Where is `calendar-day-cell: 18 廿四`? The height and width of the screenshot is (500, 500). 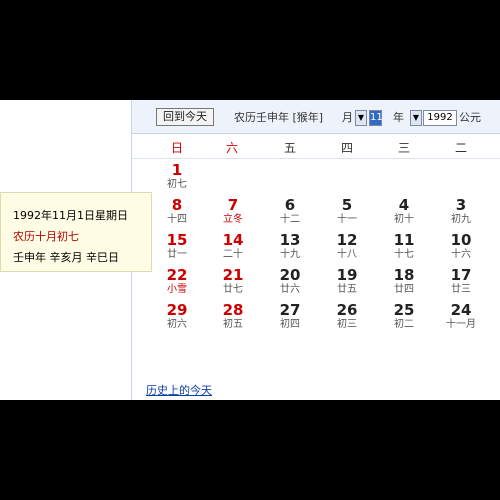
calendar-day-cell: 18 廿四 is located at coordinates (404, 282).